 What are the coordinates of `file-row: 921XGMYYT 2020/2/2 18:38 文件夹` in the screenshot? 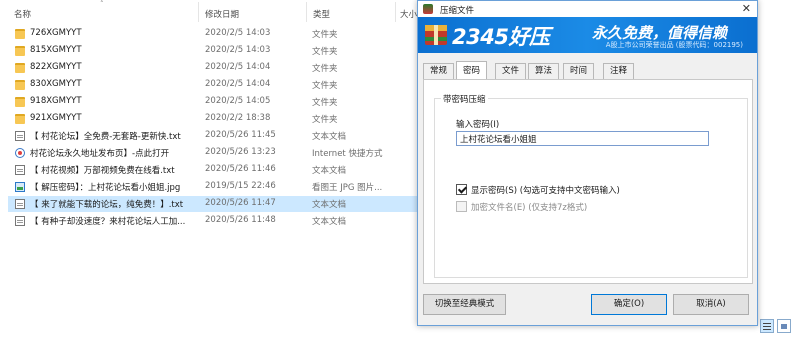 It's located at (215, 119).